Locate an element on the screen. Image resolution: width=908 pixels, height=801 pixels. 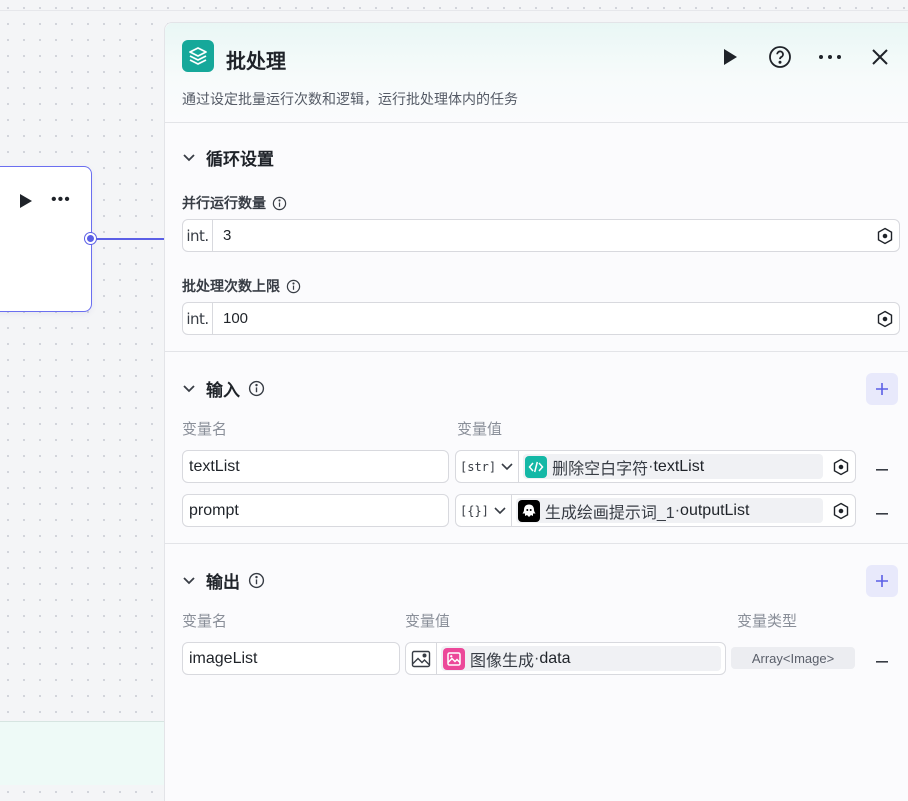
more-icon is located at coordinates (830, 57).